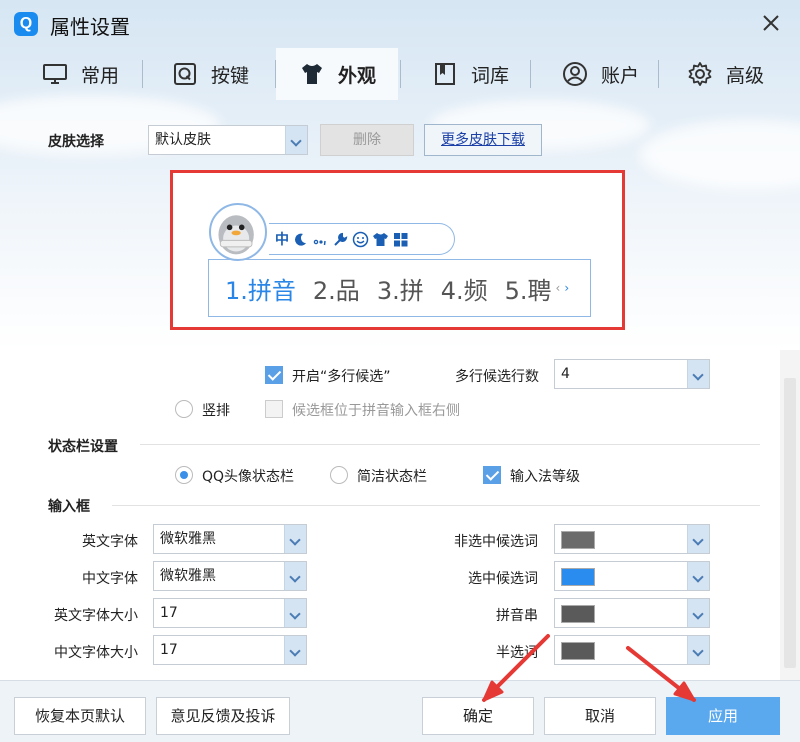  Describe the element at coordinates (400, 23) in the screenshot. I see `title-bar: Q 属性设置` at that location.